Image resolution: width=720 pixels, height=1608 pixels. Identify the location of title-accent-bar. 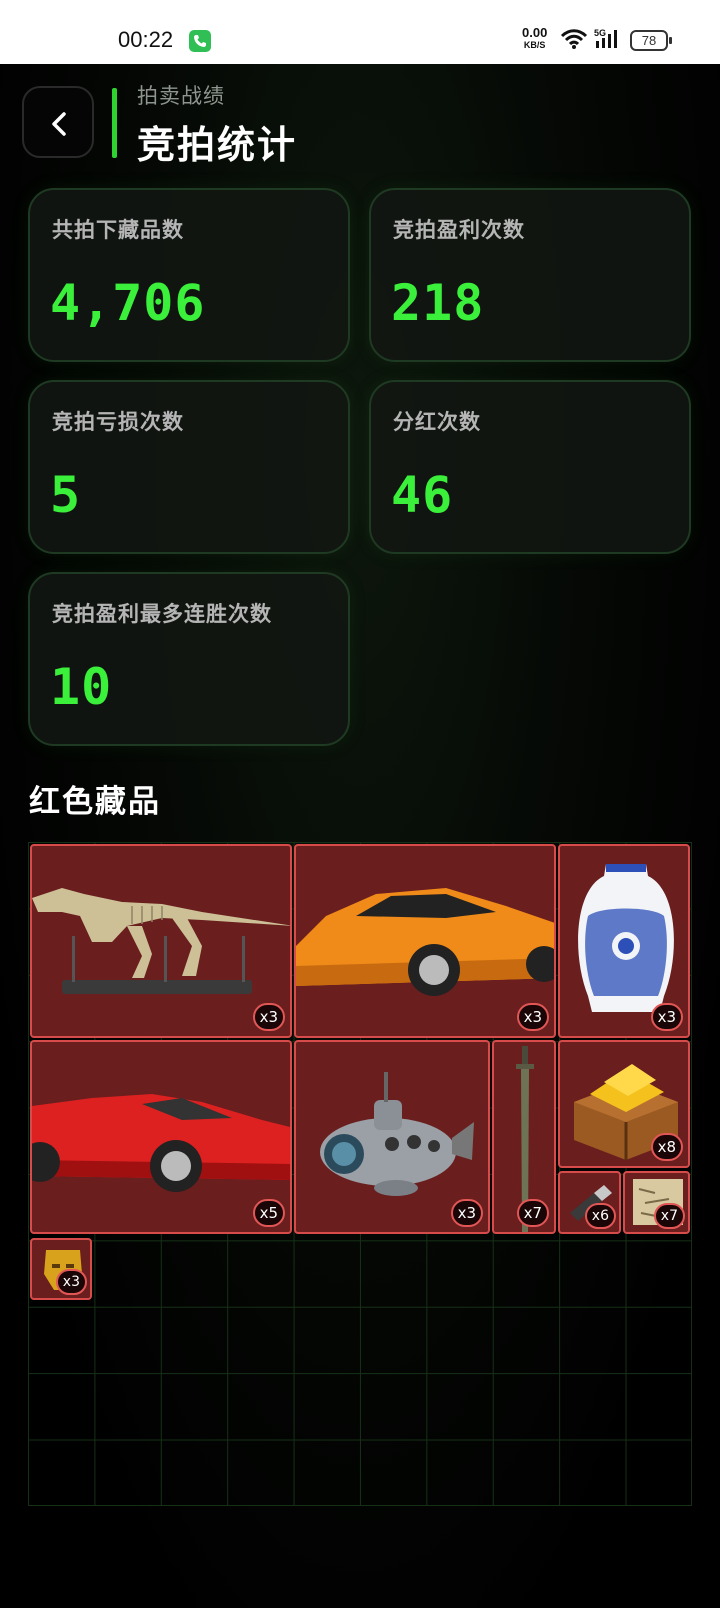
(114, 123).